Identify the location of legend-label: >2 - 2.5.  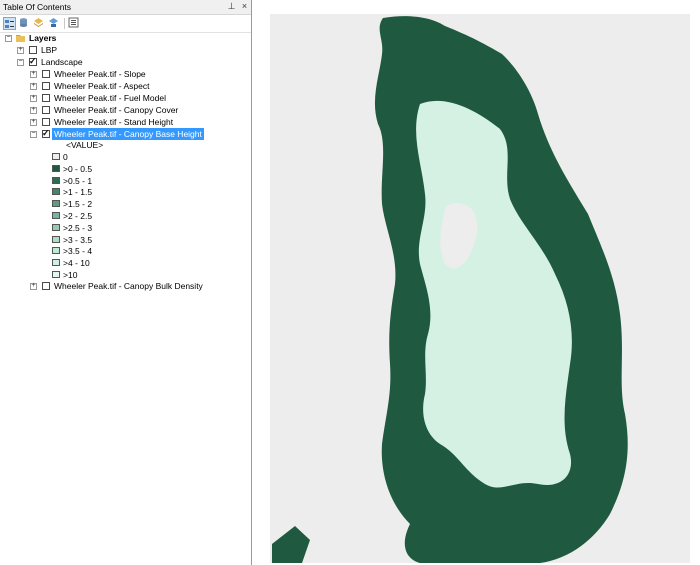
(78, 216).